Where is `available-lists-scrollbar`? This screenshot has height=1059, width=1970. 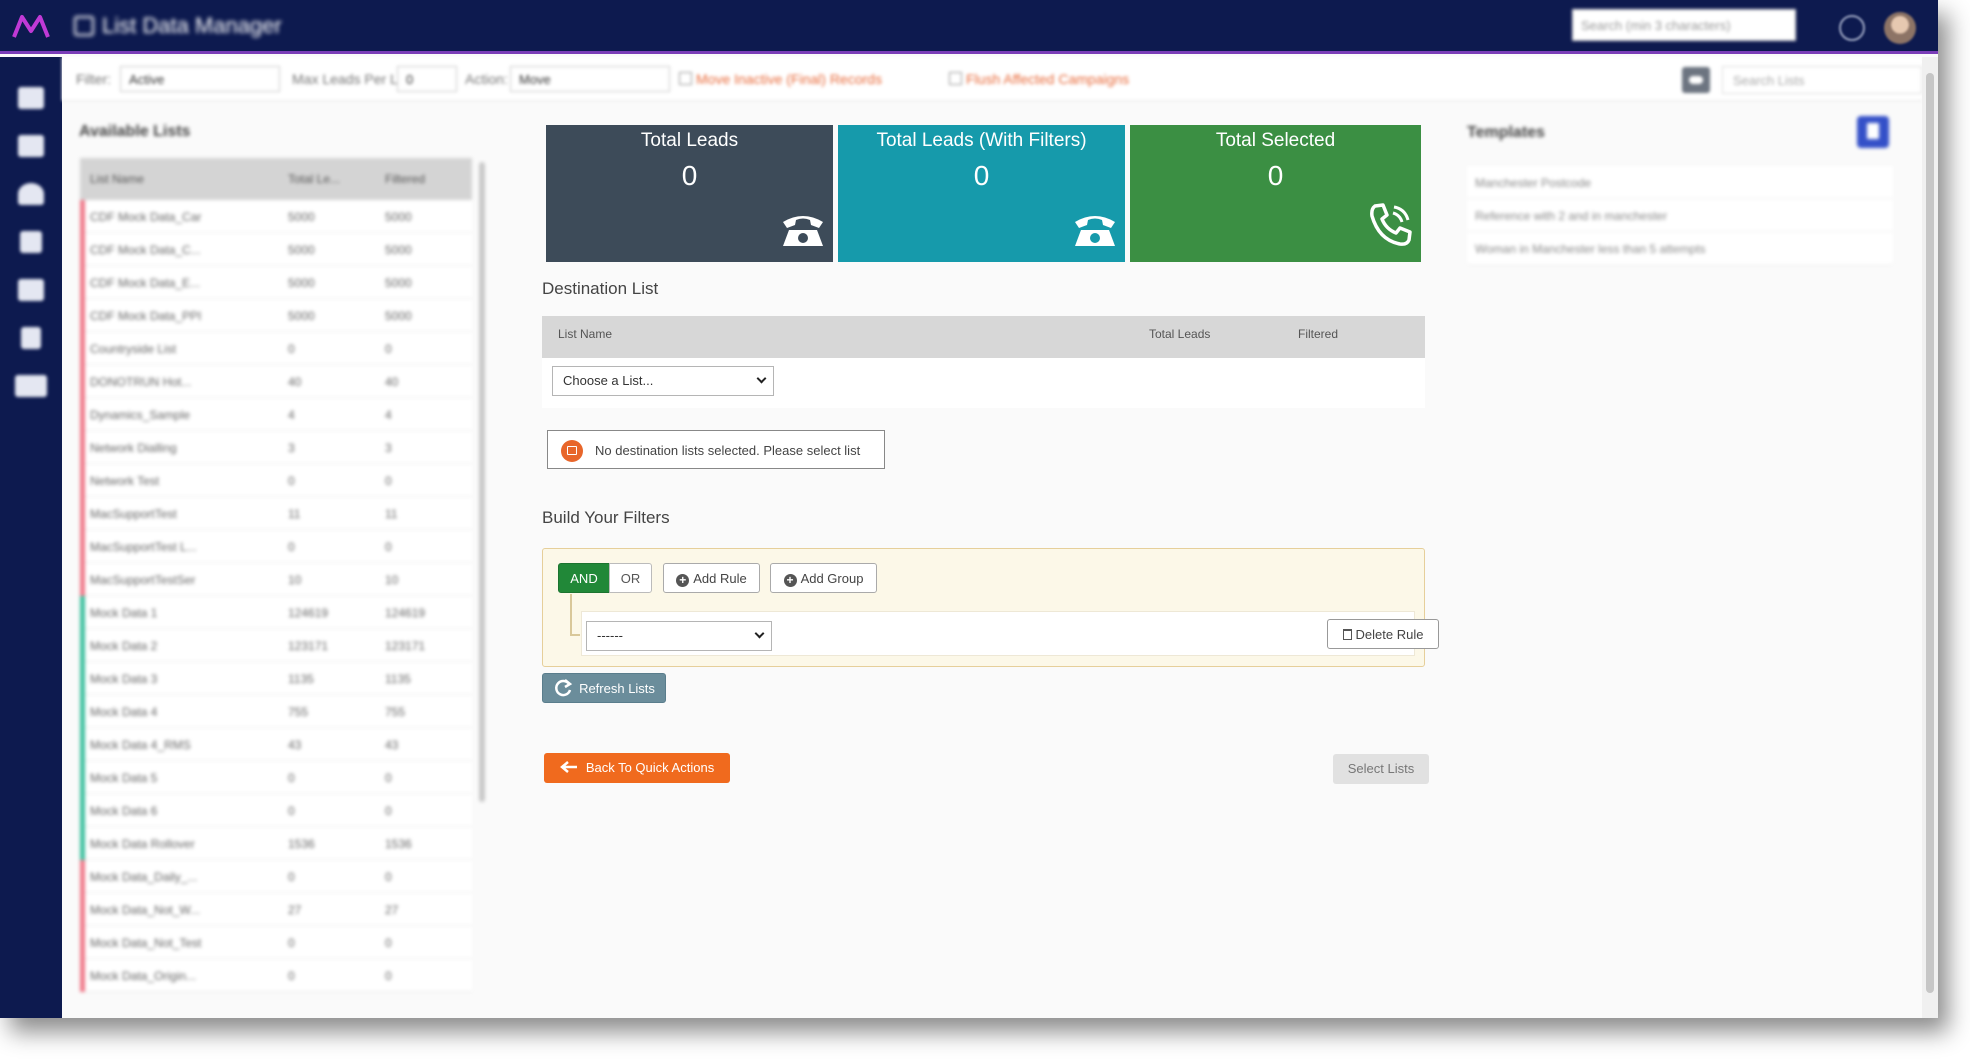
available-lists-scrollbar is located at coordinates (482, 482).